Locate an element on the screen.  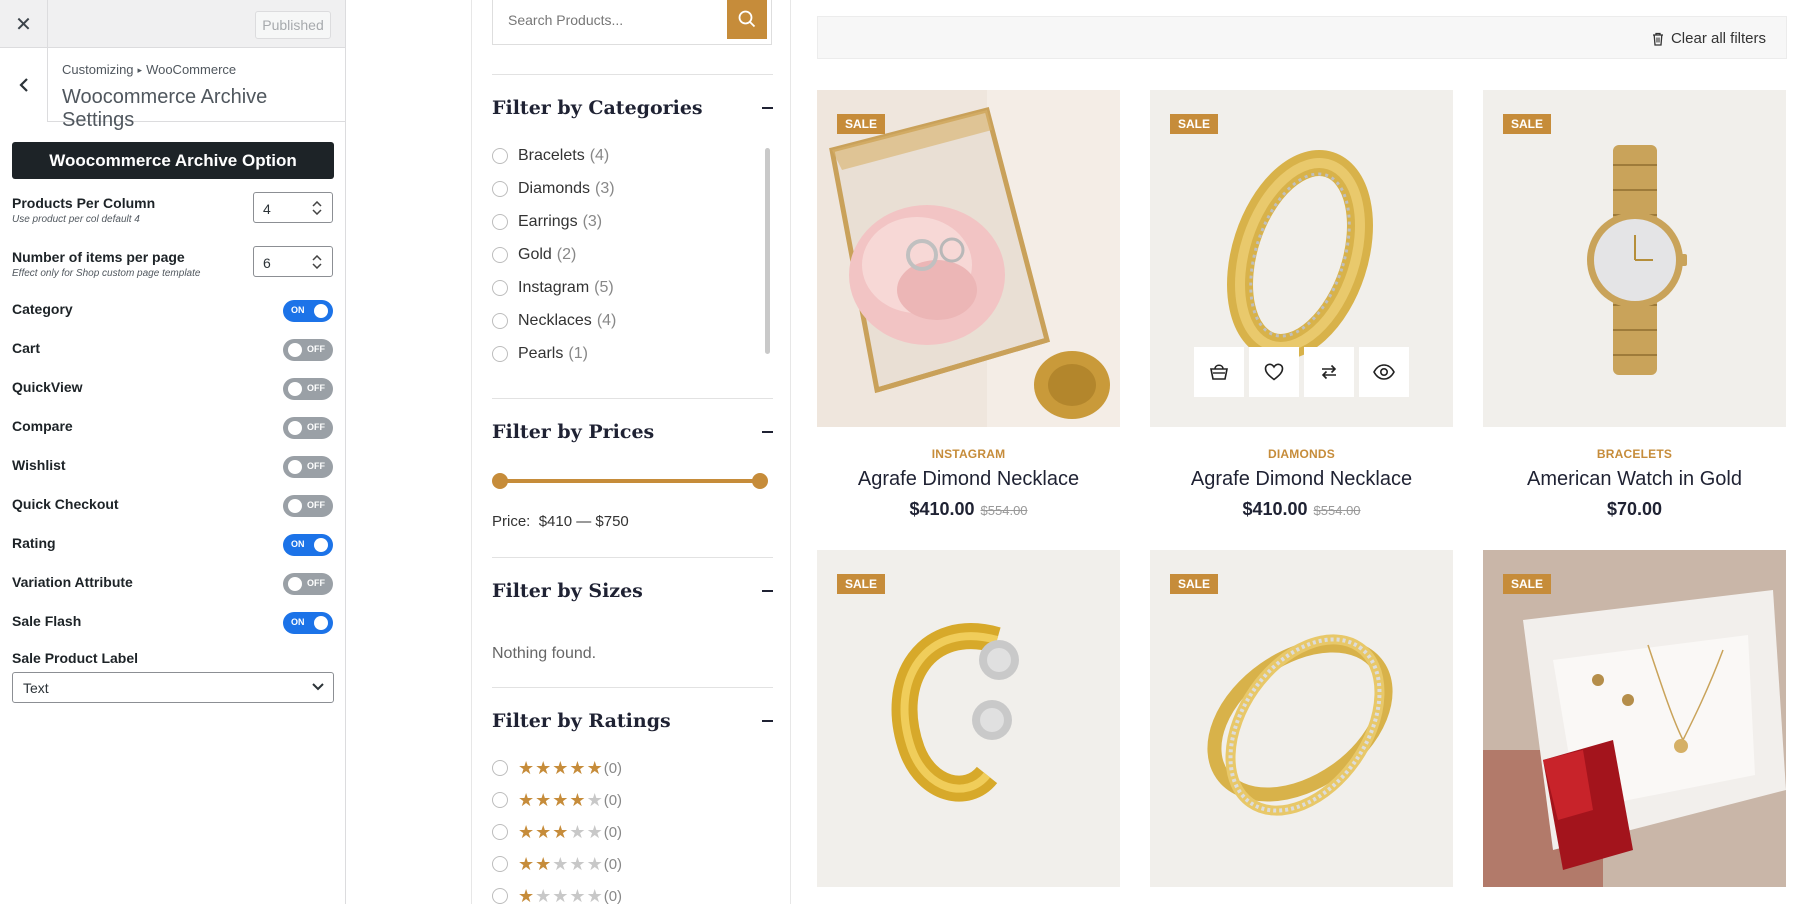
product-category: DIAMONDS is located at coordinates (1301, 454).